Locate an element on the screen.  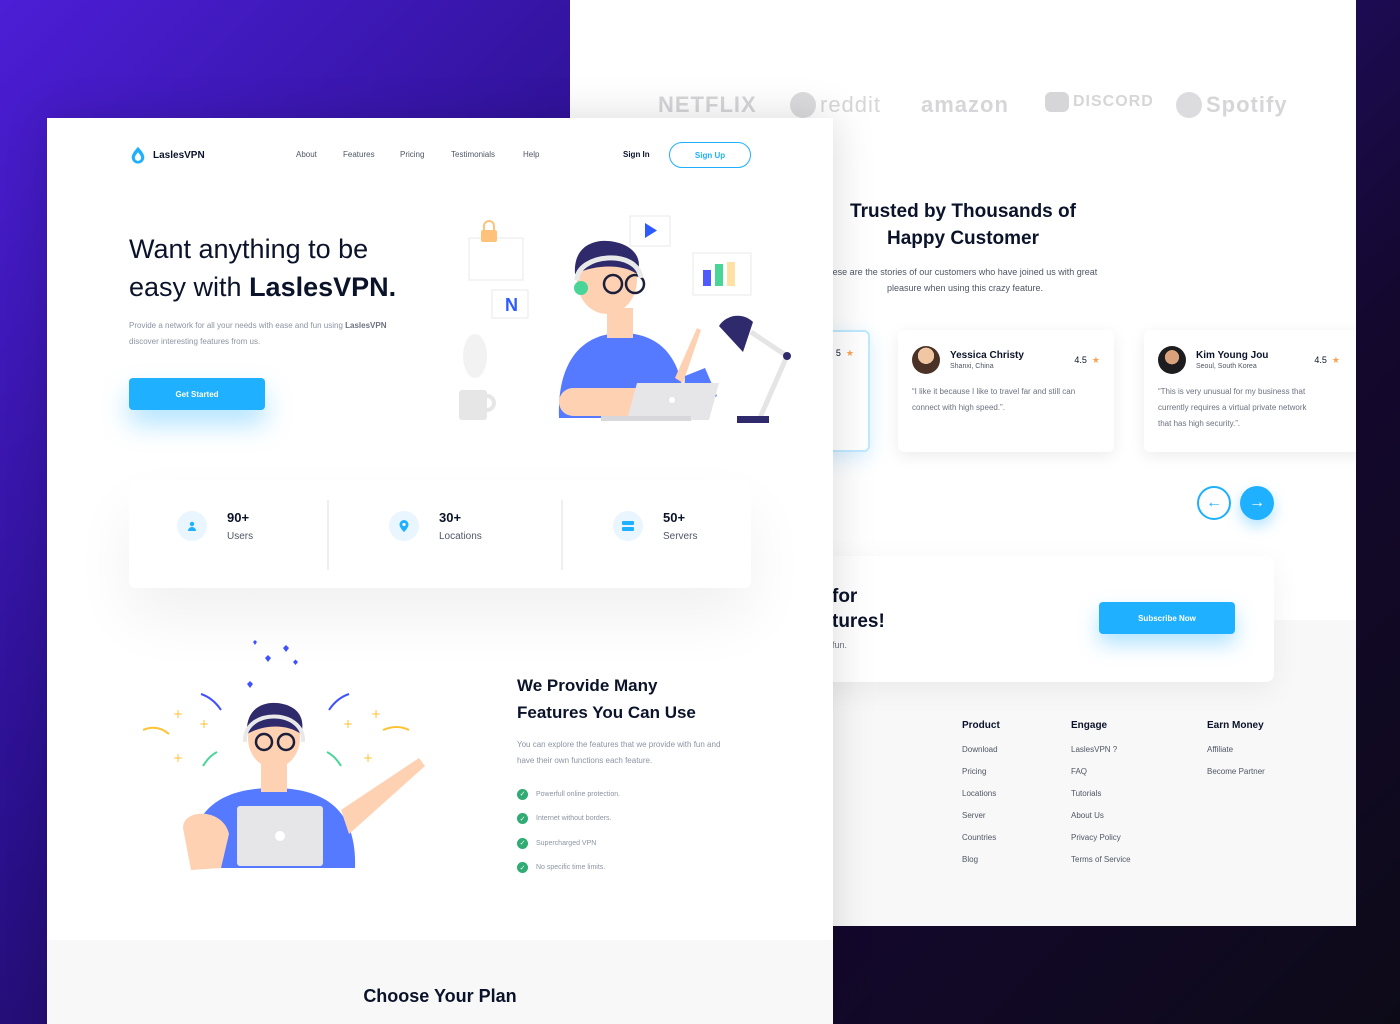
stat-value: 30+ is located at coordinates (450, 517).